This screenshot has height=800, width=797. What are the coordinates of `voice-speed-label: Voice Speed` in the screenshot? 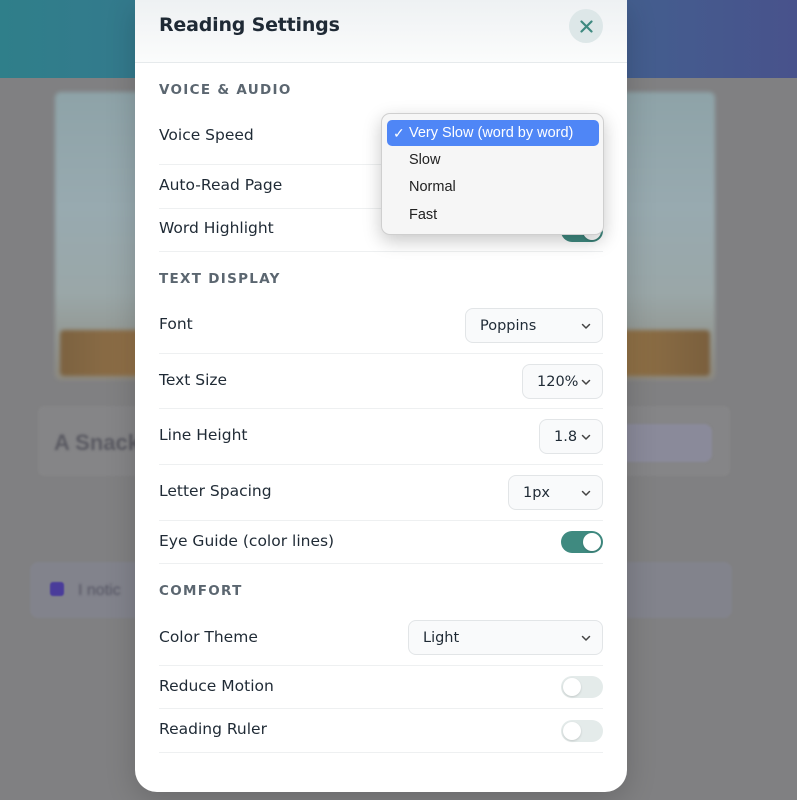 It's located at (206, 135).